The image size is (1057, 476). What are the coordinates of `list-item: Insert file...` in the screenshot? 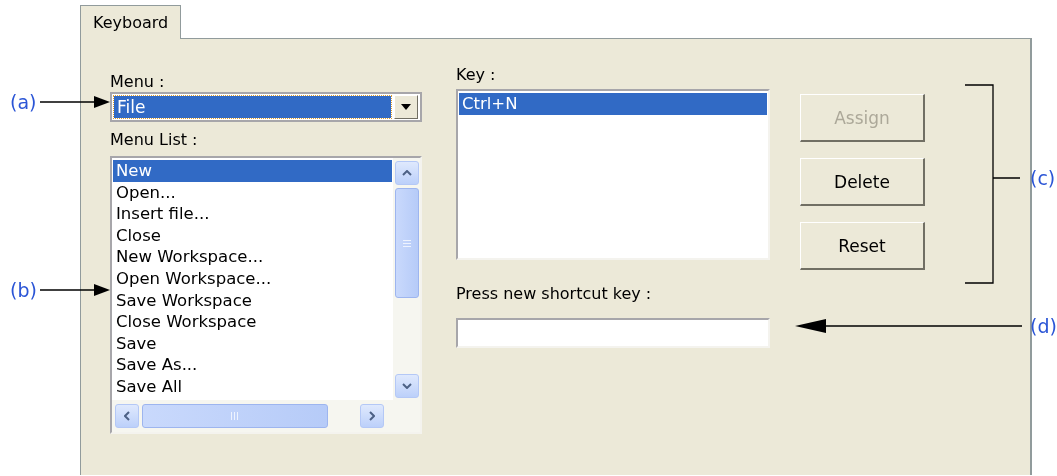 It's located at (252, 214).